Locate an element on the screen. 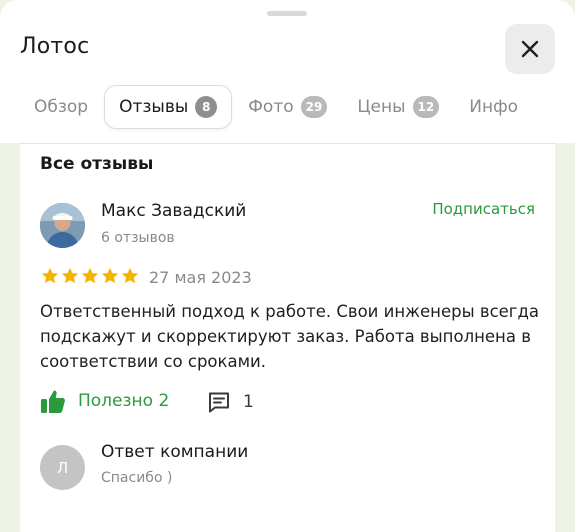 This screenshot has width=575, height=532. tab-label: Обзор is located at coordinates (61, 107).